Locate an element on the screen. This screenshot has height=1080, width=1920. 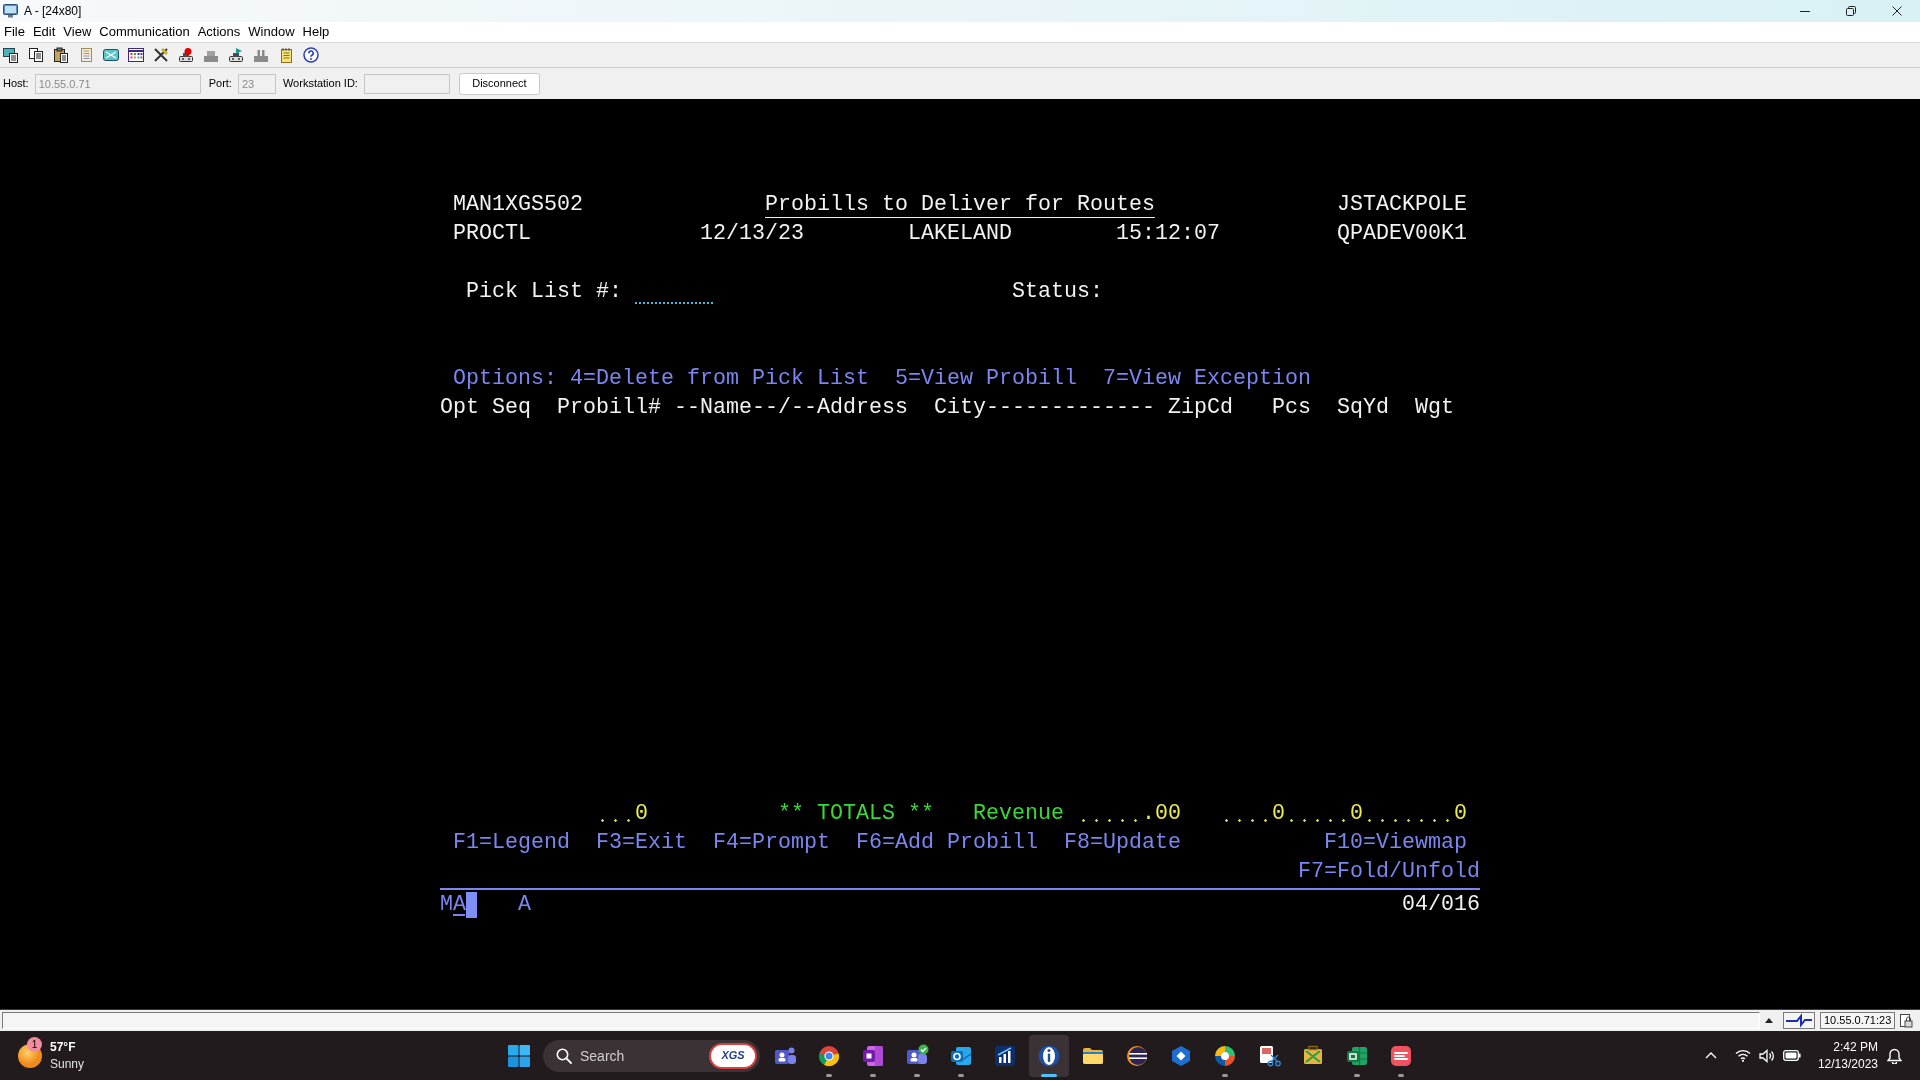
options-label: Options: is located at coordinates (505, 379).